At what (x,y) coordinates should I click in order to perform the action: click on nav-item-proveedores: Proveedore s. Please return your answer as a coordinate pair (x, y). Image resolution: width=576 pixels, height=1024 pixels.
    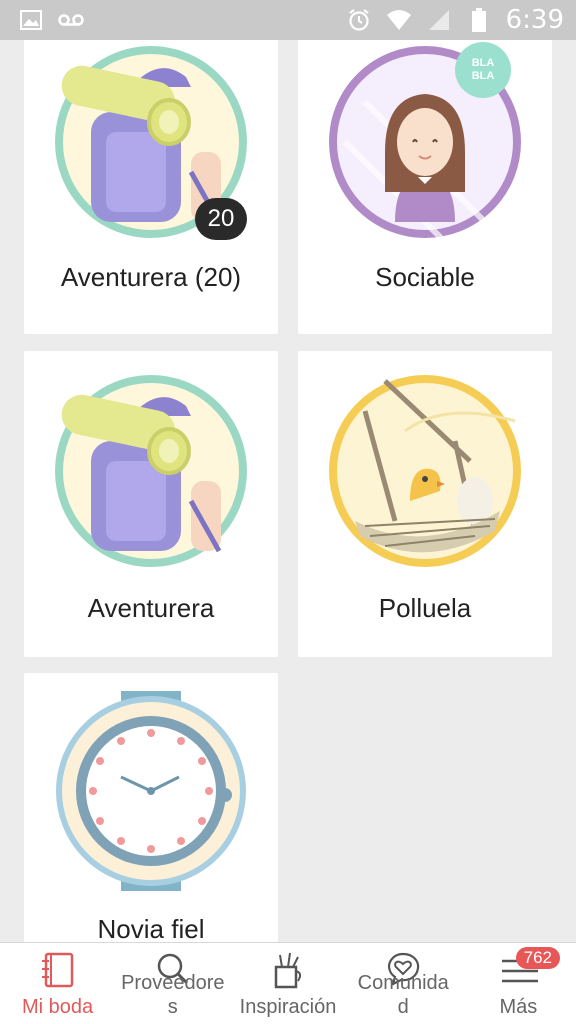
    Looking at the image, I should click on (172, 983).